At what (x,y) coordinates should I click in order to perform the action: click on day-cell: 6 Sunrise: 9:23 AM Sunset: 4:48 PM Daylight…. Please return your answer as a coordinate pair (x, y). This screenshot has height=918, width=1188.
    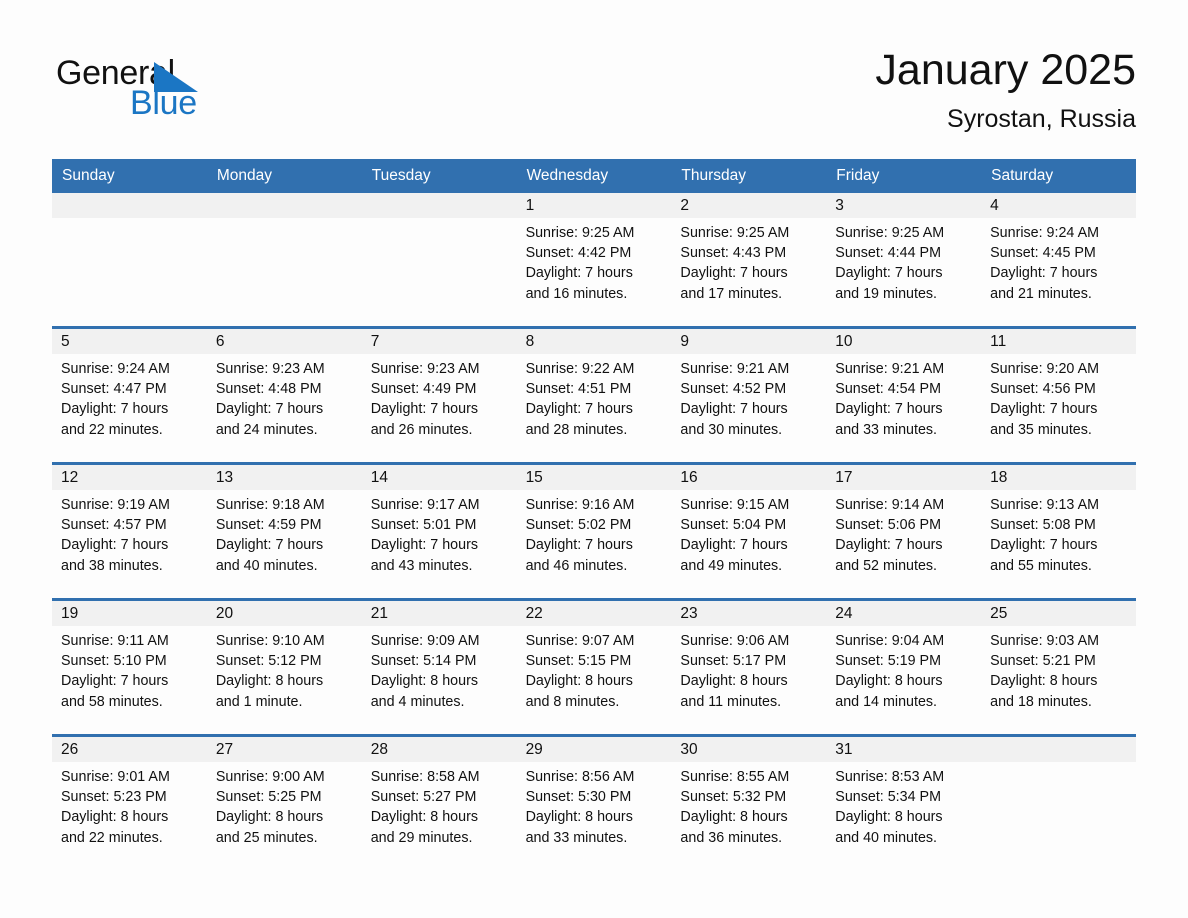
    Looking at the image, I should click on (284, 391).